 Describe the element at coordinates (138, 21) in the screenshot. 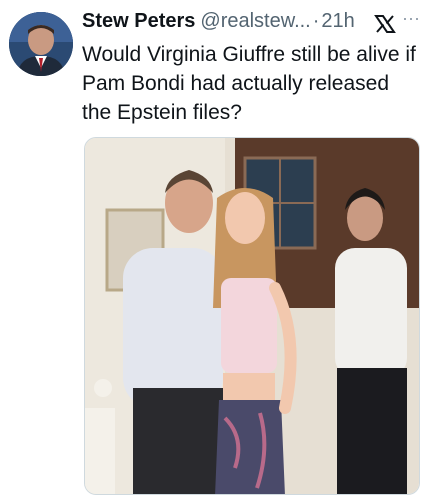

I see `display-name: Stew Peters` at that location.